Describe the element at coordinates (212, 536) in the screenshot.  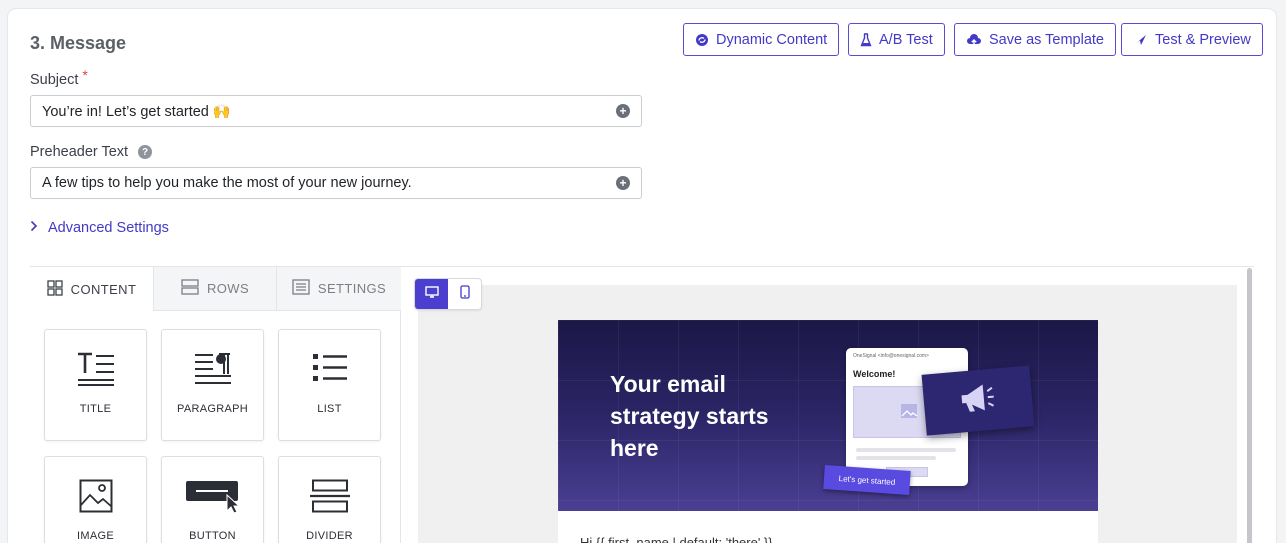
I see `block-button-label: BUTTON` at that location.